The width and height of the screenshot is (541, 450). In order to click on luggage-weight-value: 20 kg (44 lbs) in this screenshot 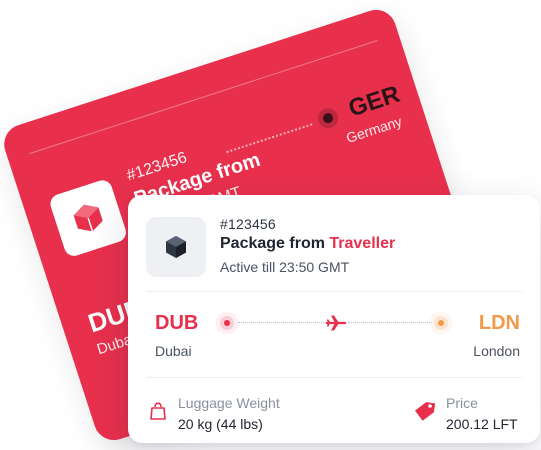, I will do `click(220, 424)`.